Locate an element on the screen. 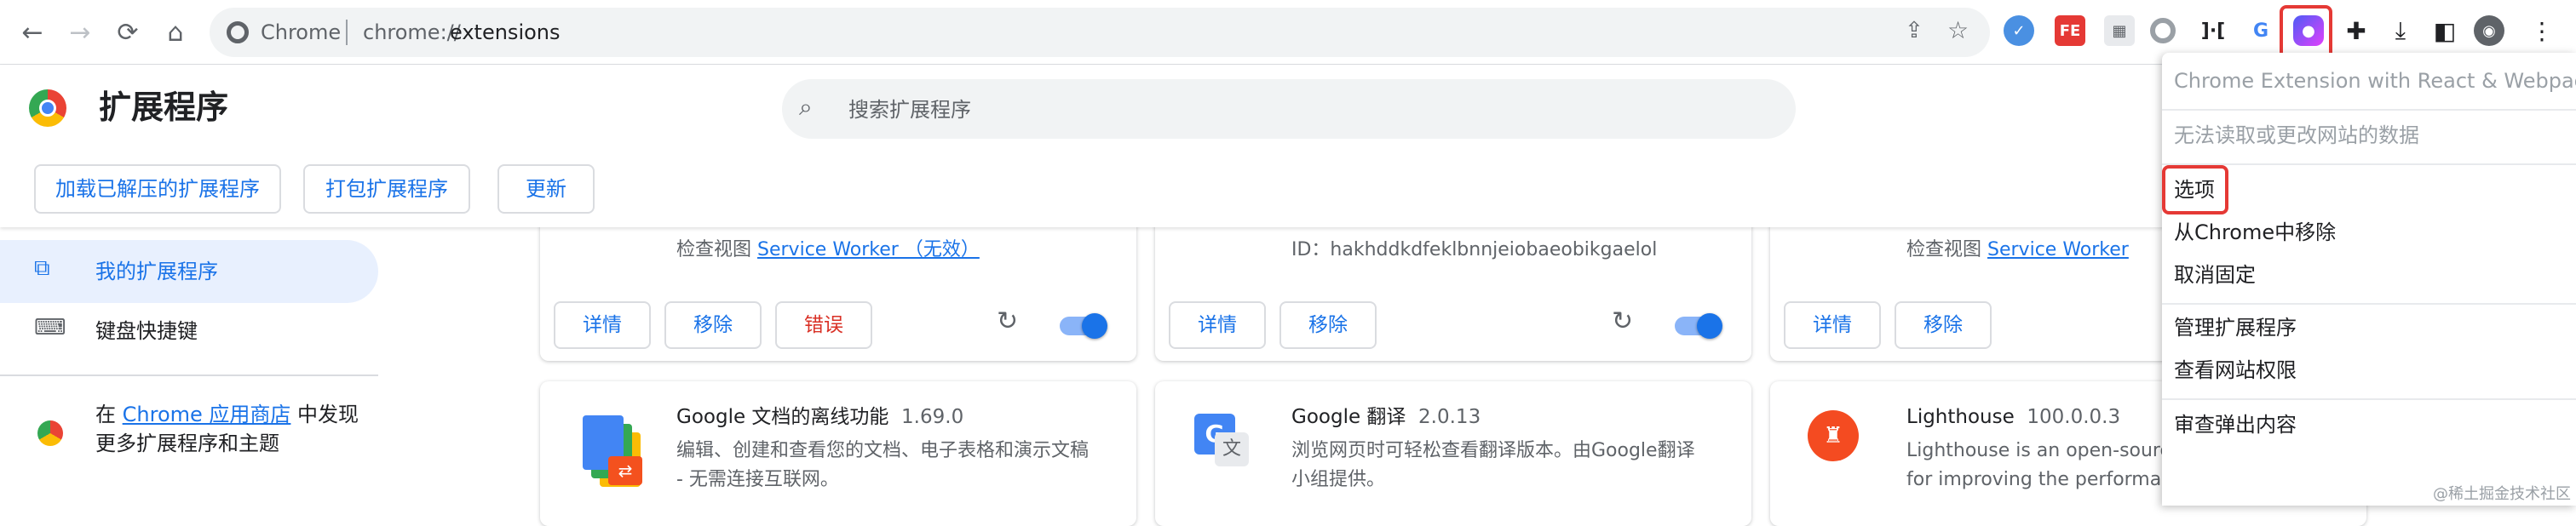  dashboard-ext-icon: ▦ is located at coordinates (2119, 30).